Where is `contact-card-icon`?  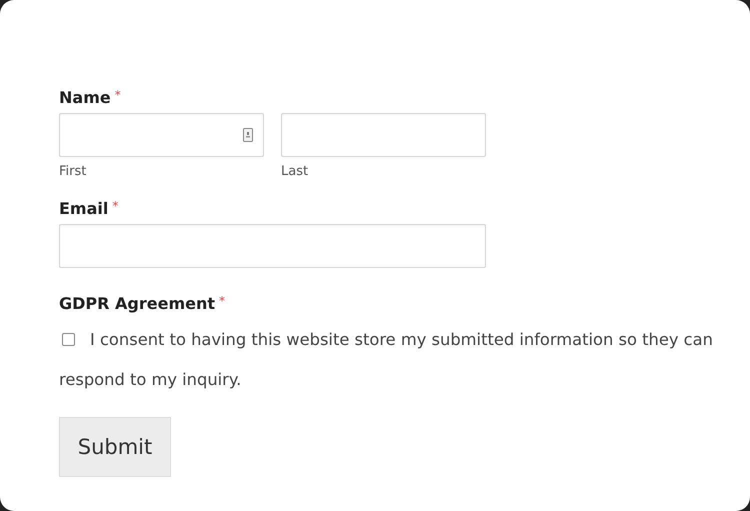
contact-card-icon is located at coordinates (248, 135).